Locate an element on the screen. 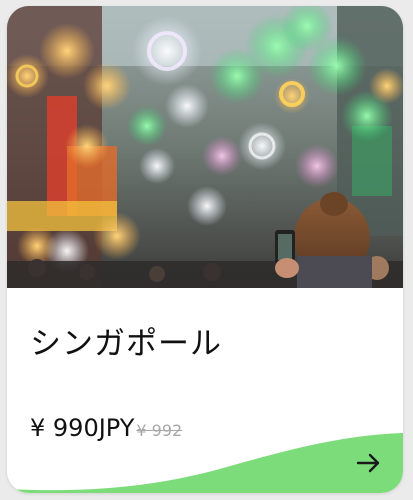 The width and height of the screenshot is (413, 500). destination-title: シンガポール is located at coordinates (126, 344).